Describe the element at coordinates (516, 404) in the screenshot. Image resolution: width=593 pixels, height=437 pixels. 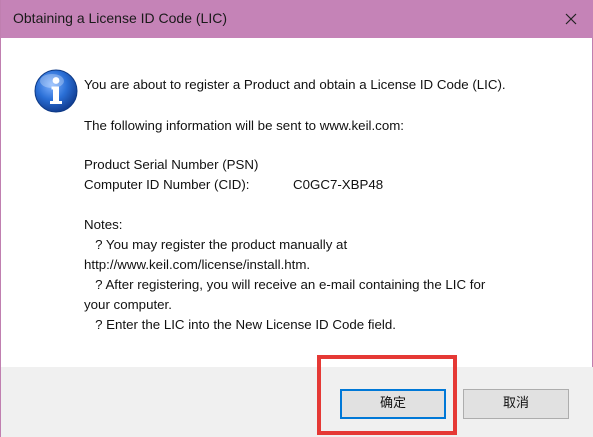
I see `cancel-button: 取消` at that location.